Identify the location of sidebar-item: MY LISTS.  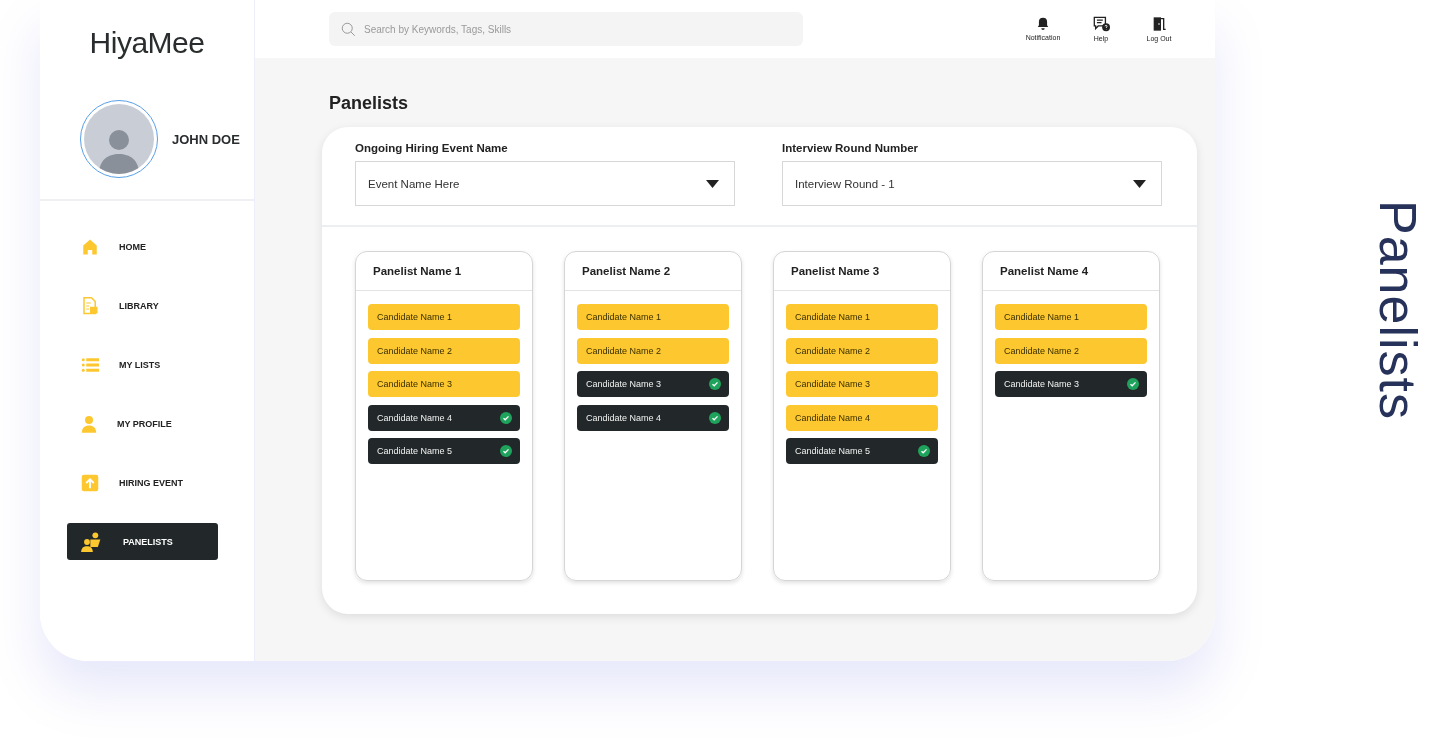
(142, 364).